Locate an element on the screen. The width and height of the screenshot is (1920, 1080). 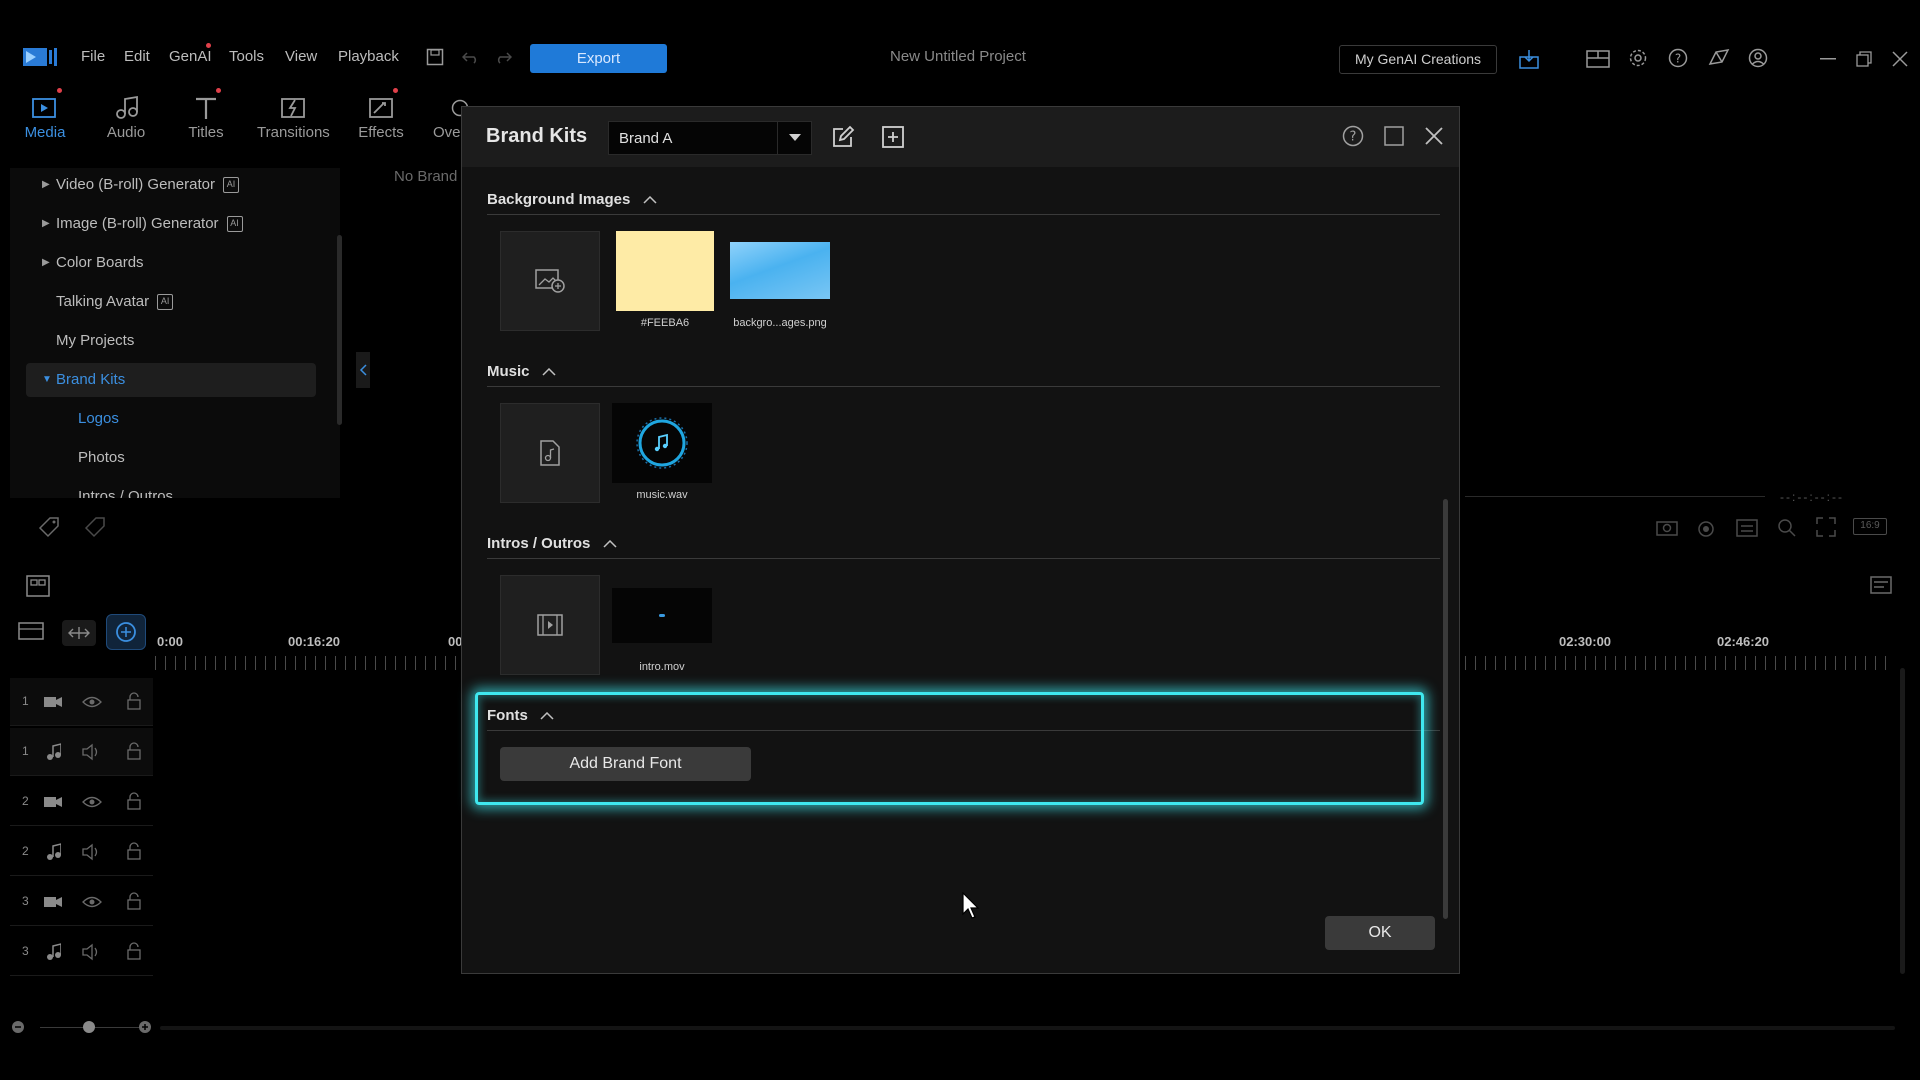
chevron-down-icon is located at coordinates (794, 138).